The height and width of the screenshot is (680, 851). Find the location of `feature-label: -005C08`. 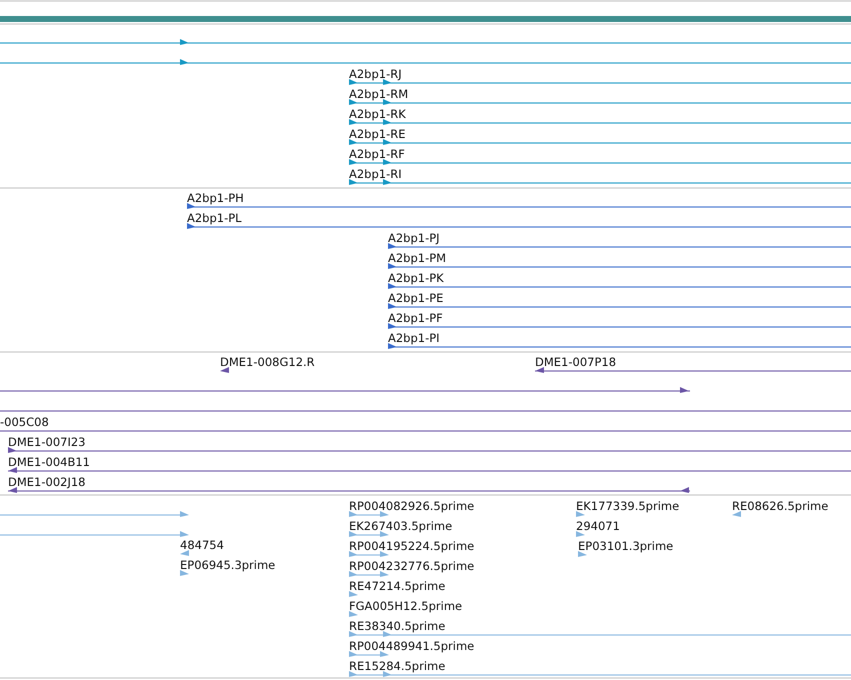

feature-label: -005C08 is located at coordinates (24, 422).